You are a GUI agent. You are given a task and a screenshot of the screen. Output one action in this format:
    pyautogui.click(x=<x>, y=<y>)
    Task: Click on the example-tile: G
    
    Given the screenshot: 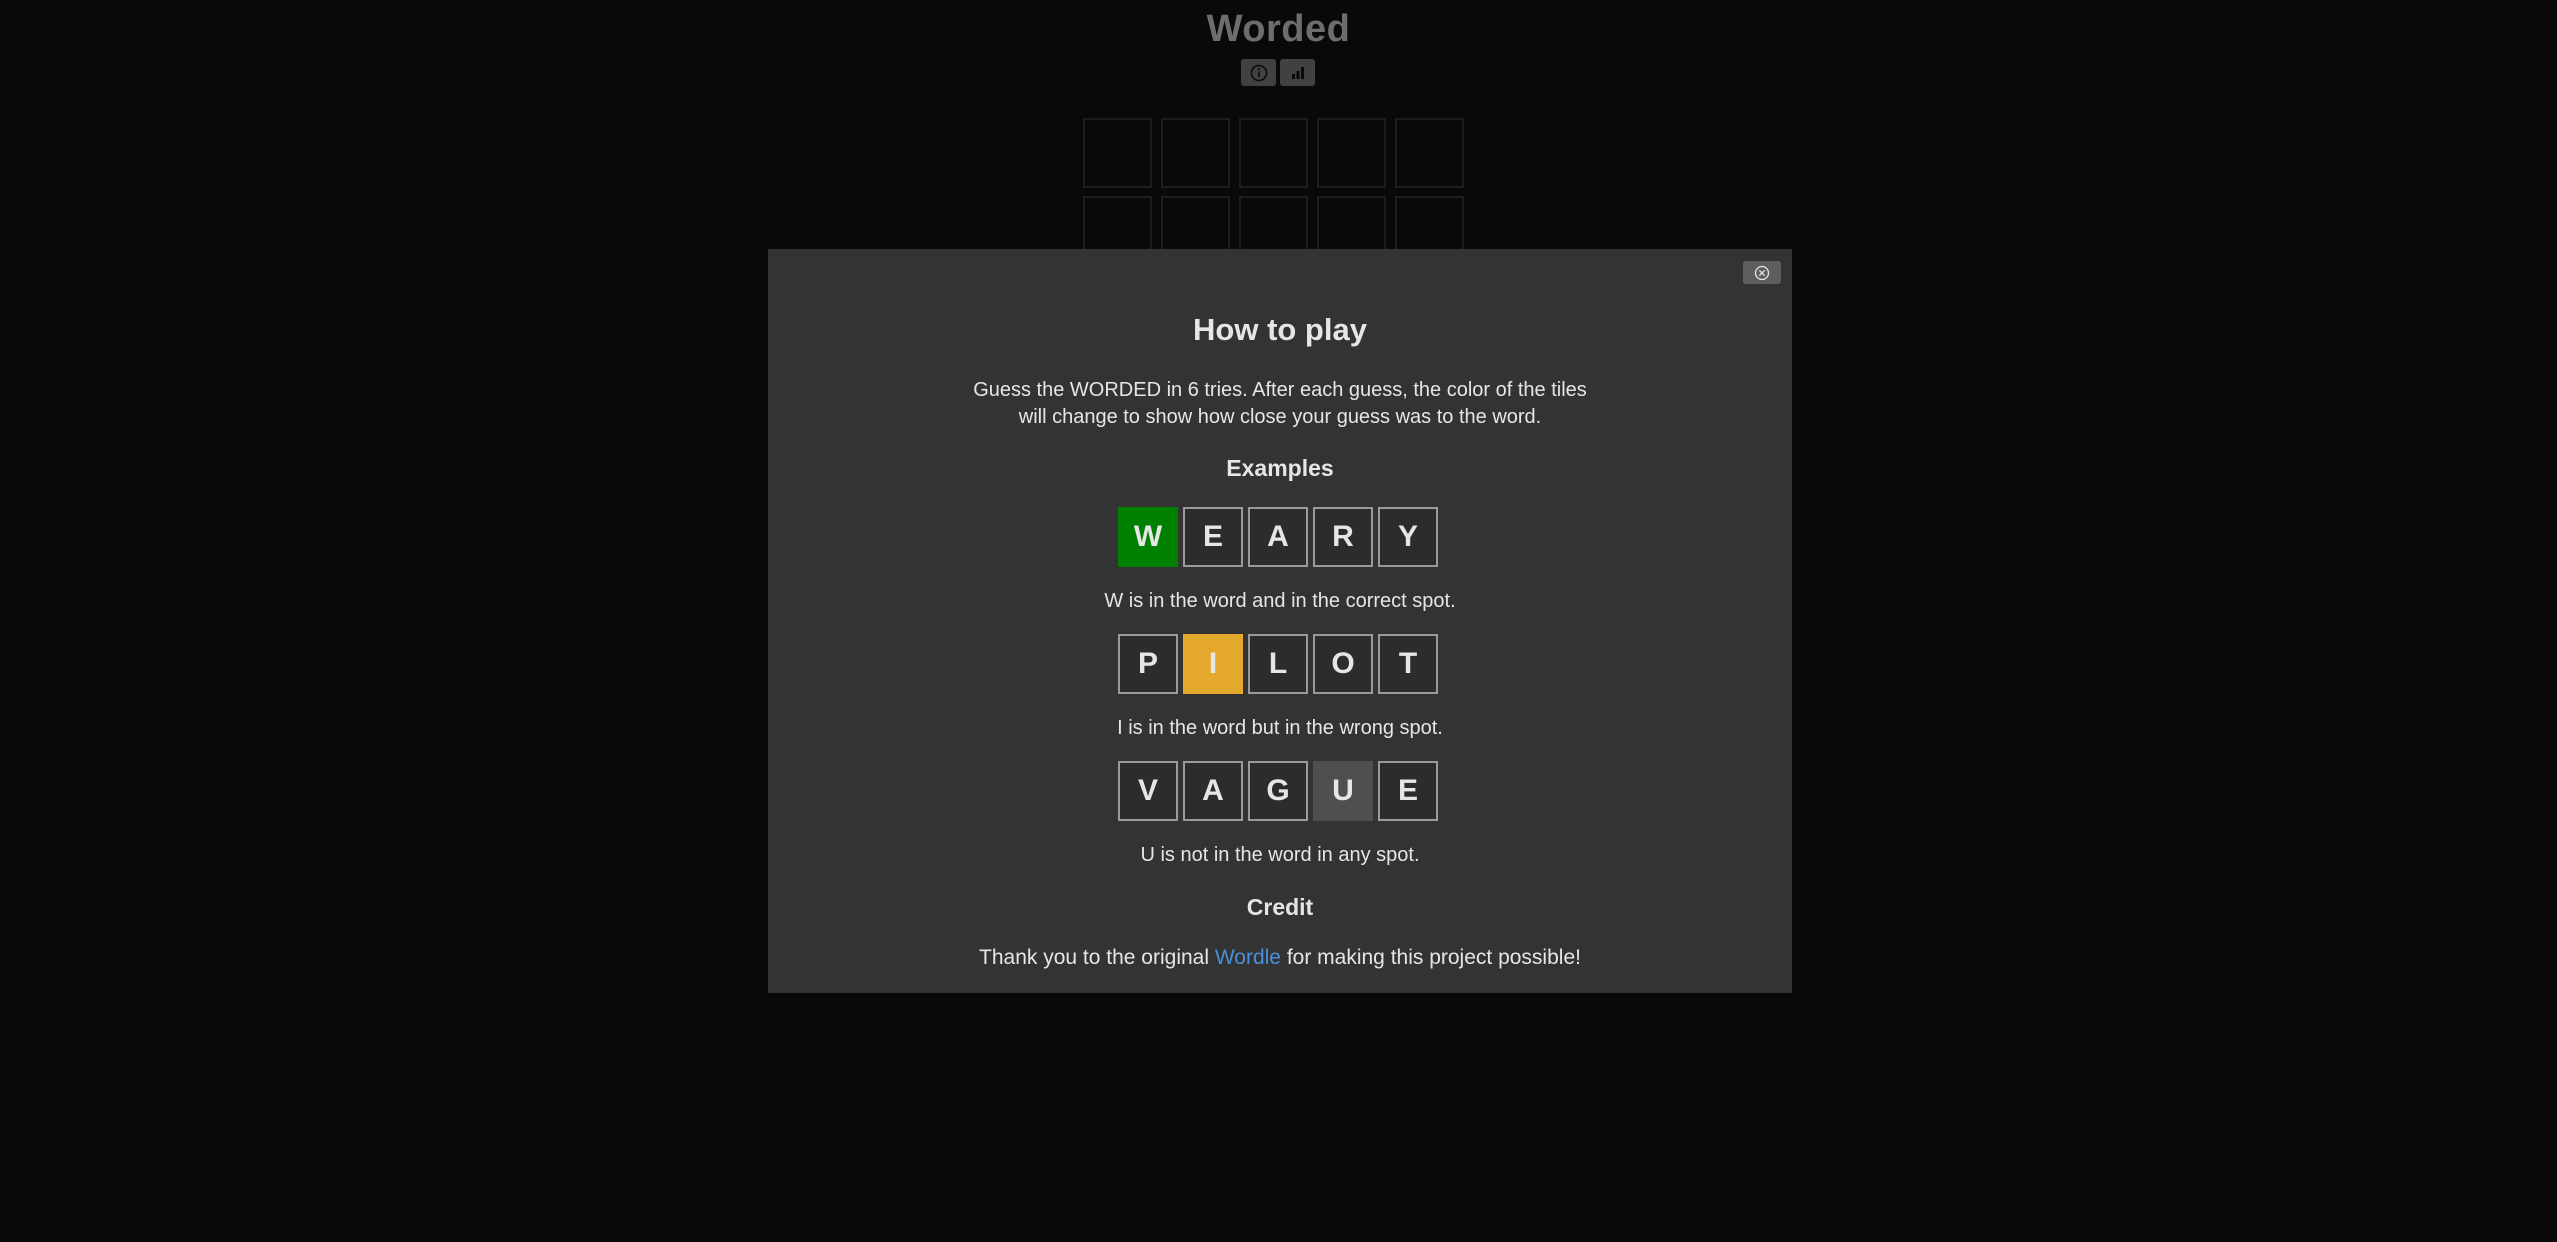 What is the action you would take?
    pyautogui.click(x=1278, y=791)
    